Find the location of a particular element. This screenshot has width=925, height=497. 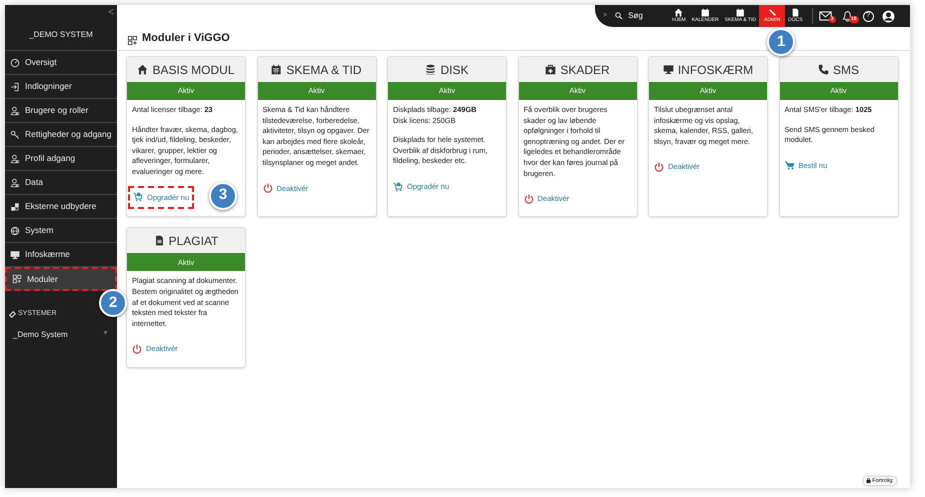

step-badge: 3 is located at coordinates (223, 196).